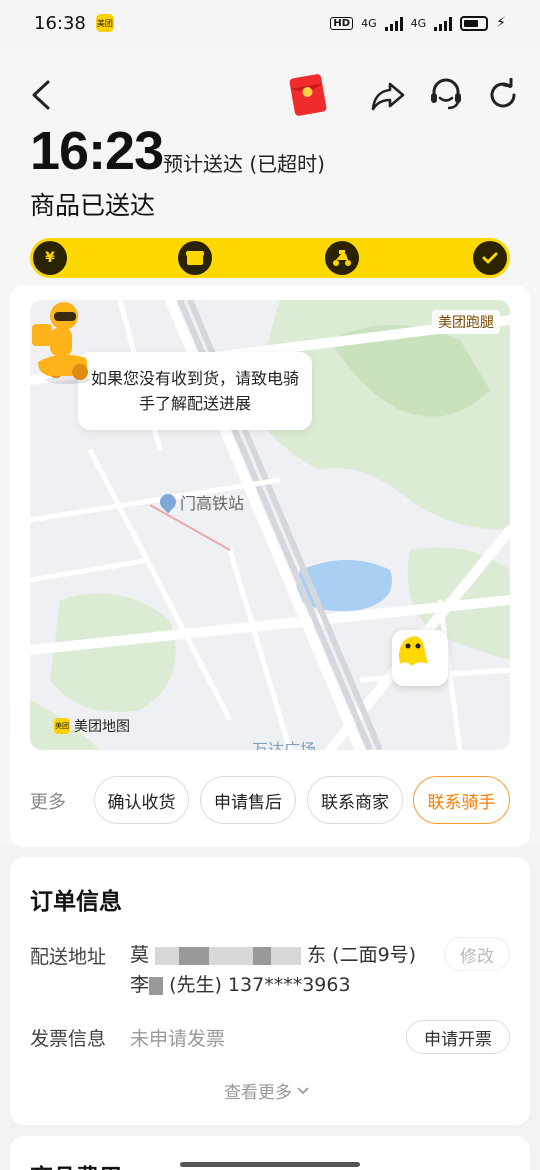 This screenshot has height=1170, width=540. Describe the element at coordinates (474, 23) in the screenshot. I see `battery-icon` at that location.